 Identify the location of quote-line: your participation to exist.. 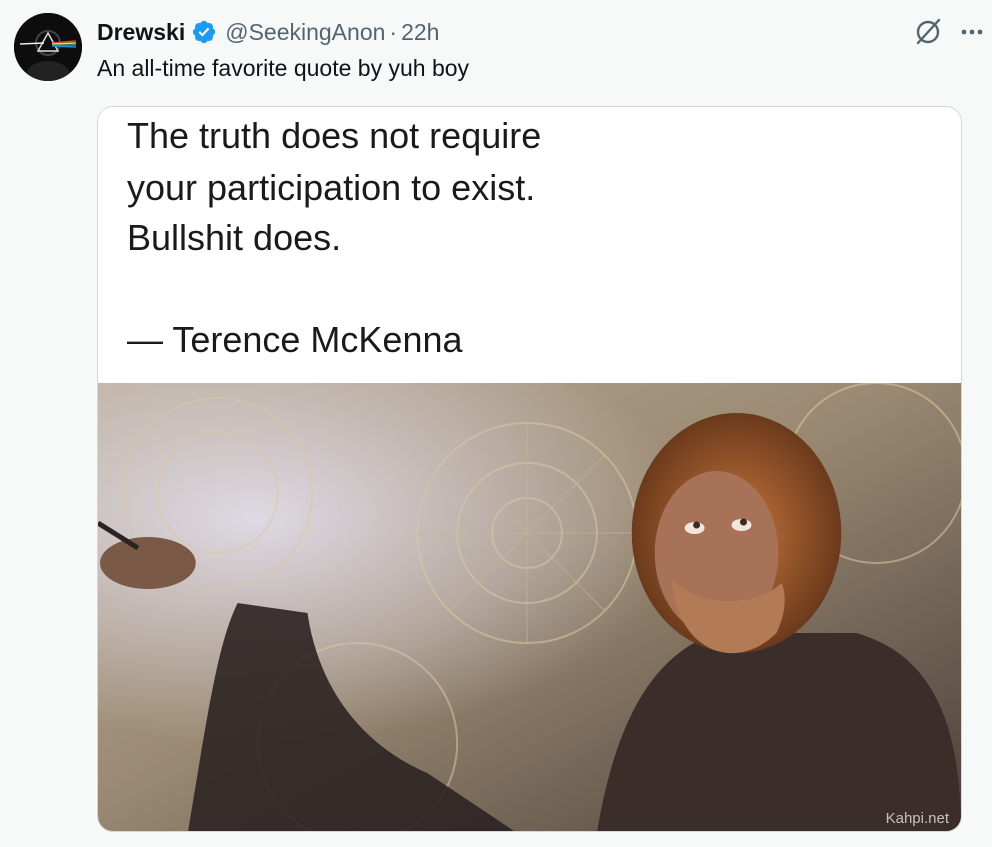
(331, 187).